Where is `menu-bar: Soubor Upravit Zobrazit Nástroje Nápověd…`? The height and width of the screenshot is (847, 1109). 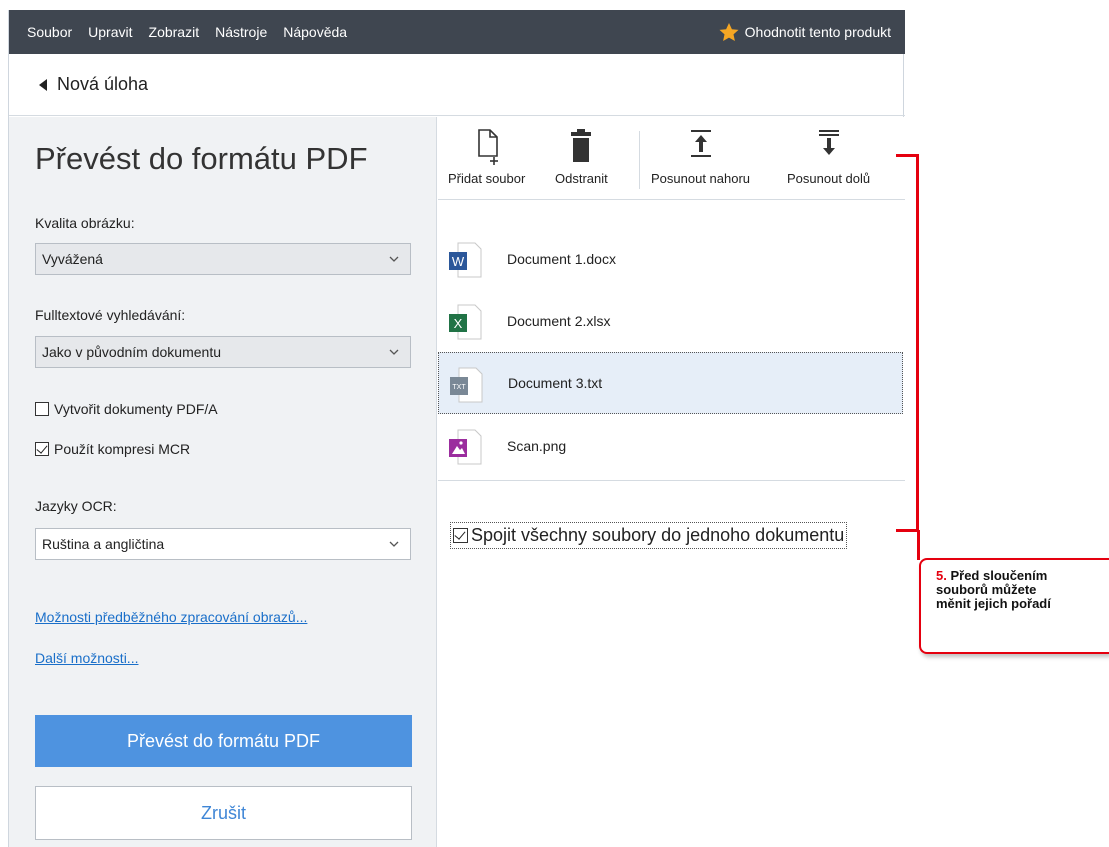
menu-bar: Soubor Upravit Zobrazit Nástroje Nápověd… is located at coordinates (457, 32).